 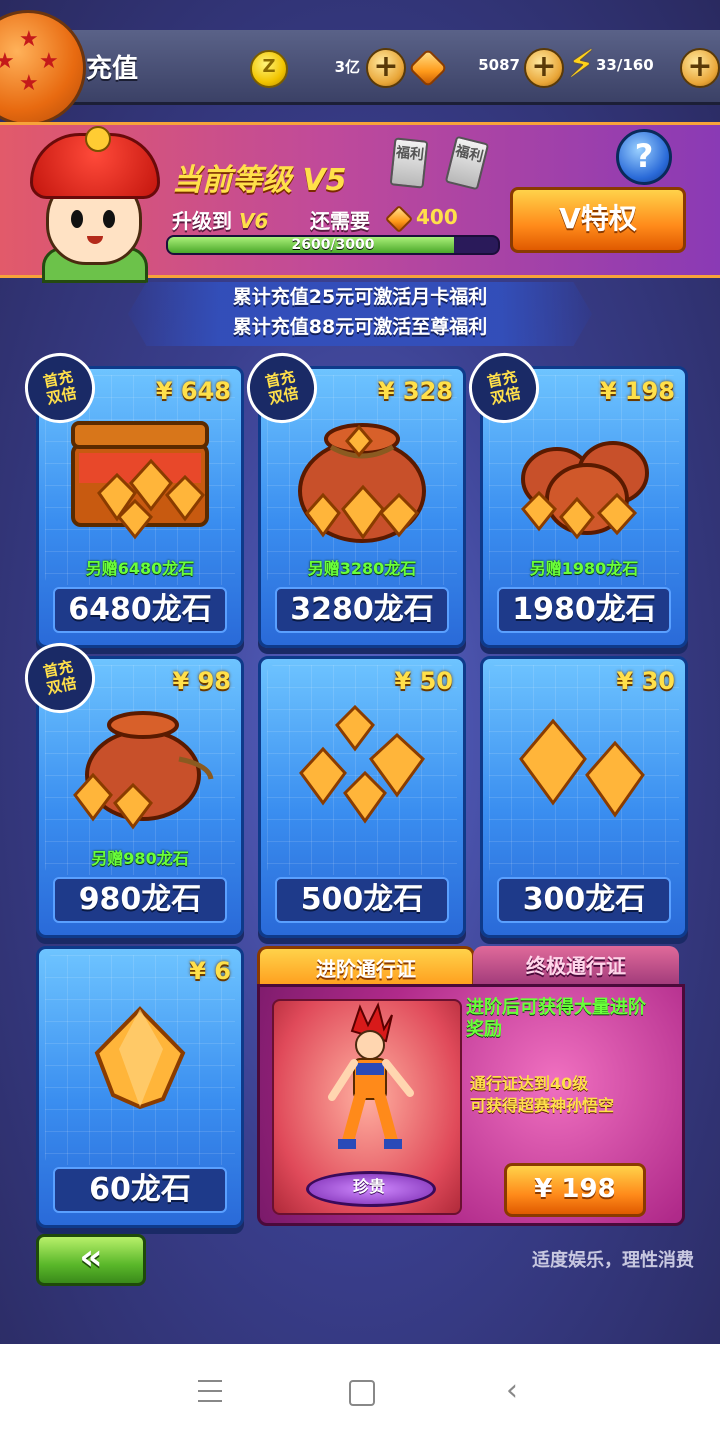 What do you see at coordinates (575, 1190) in the screenshot?
I see `pass-buy-button: ¥ 198` at bounding box center [575, 1190].